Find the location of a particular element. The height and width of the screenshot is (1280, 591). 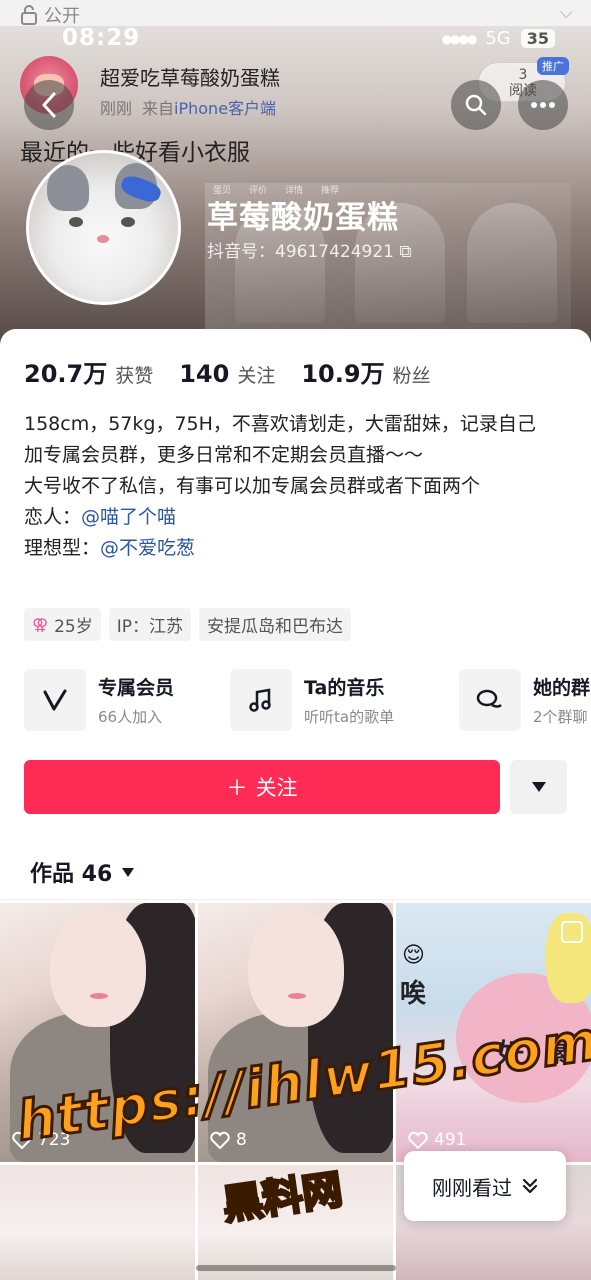

signal-icon: ●●●● is located at coordinates (459, 38).